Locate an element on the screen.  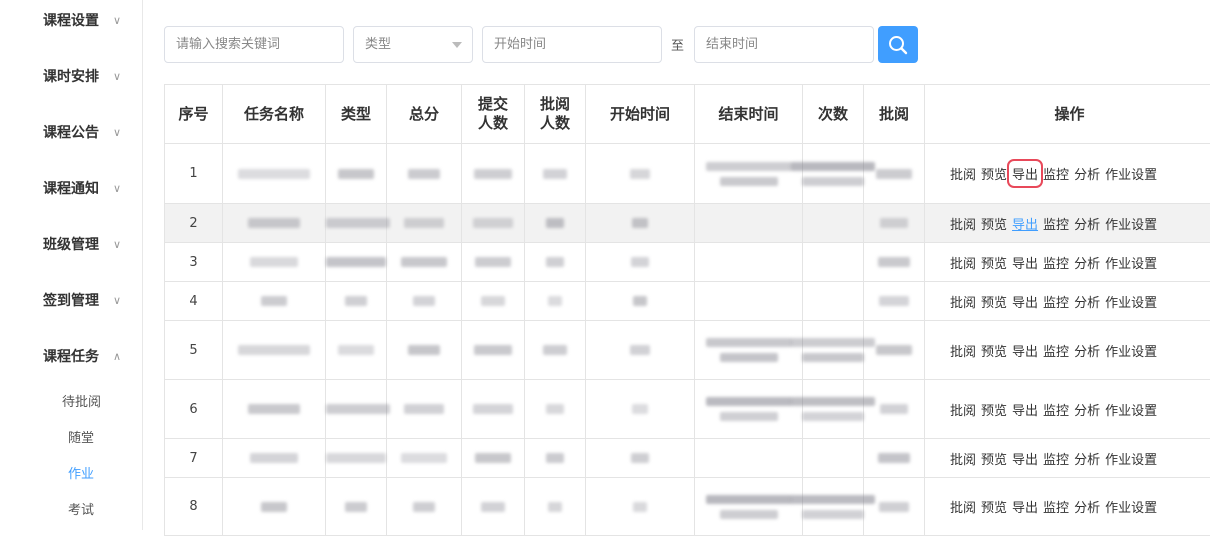
caret-down-icon is located at coordinates (457, 45).